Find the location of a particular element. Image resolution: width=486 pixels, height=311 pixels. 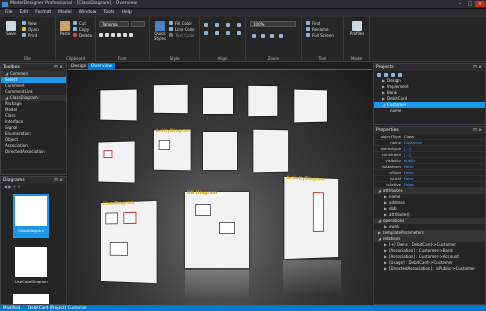

text-color-button: Text Color is located at coordinates (182, 35).